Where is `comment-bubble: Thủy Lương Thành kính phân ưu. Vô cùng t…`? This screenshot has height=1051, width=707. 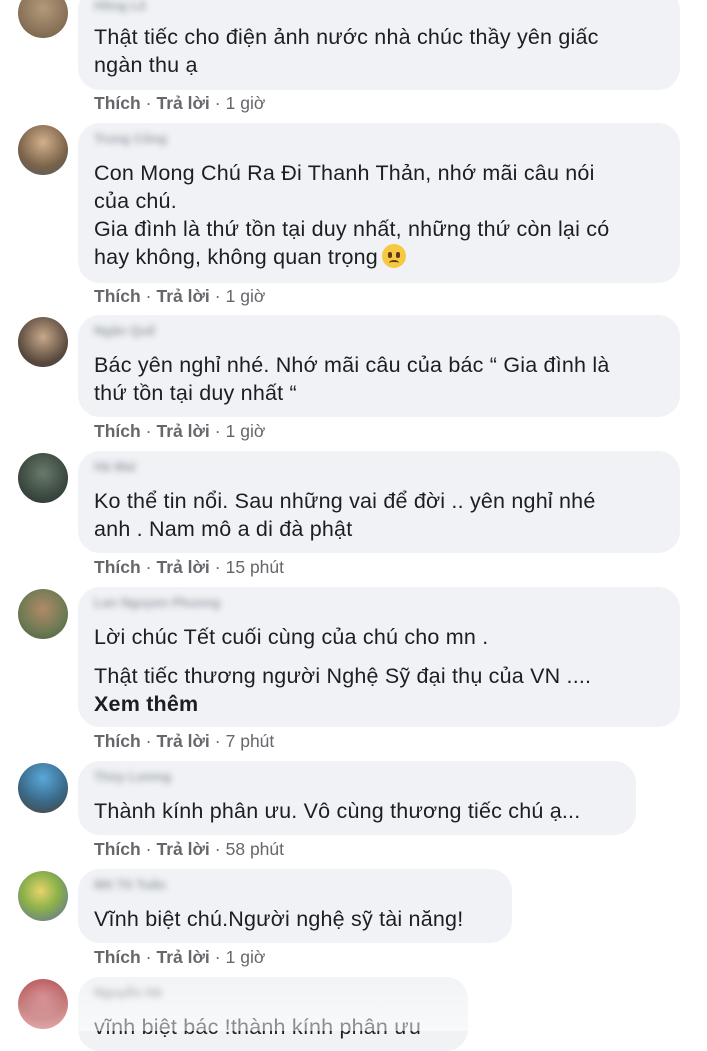
comment-bubble: Thủy Lương Thành kính phân ưu. Vô cùng t… is located at coordinates (357, 798).